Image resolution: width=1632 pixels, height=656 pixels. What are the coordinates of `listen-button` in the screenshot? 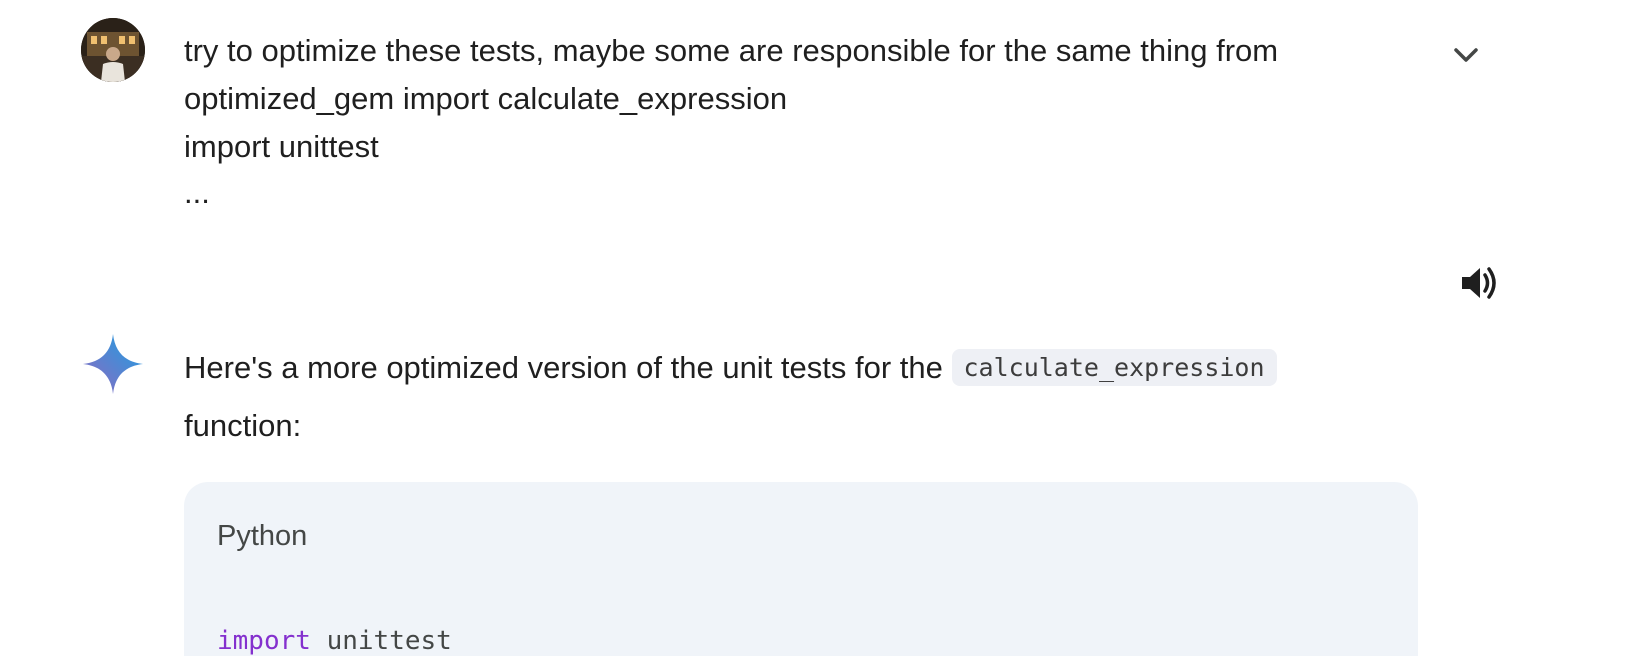 It's located at (1479, 283).